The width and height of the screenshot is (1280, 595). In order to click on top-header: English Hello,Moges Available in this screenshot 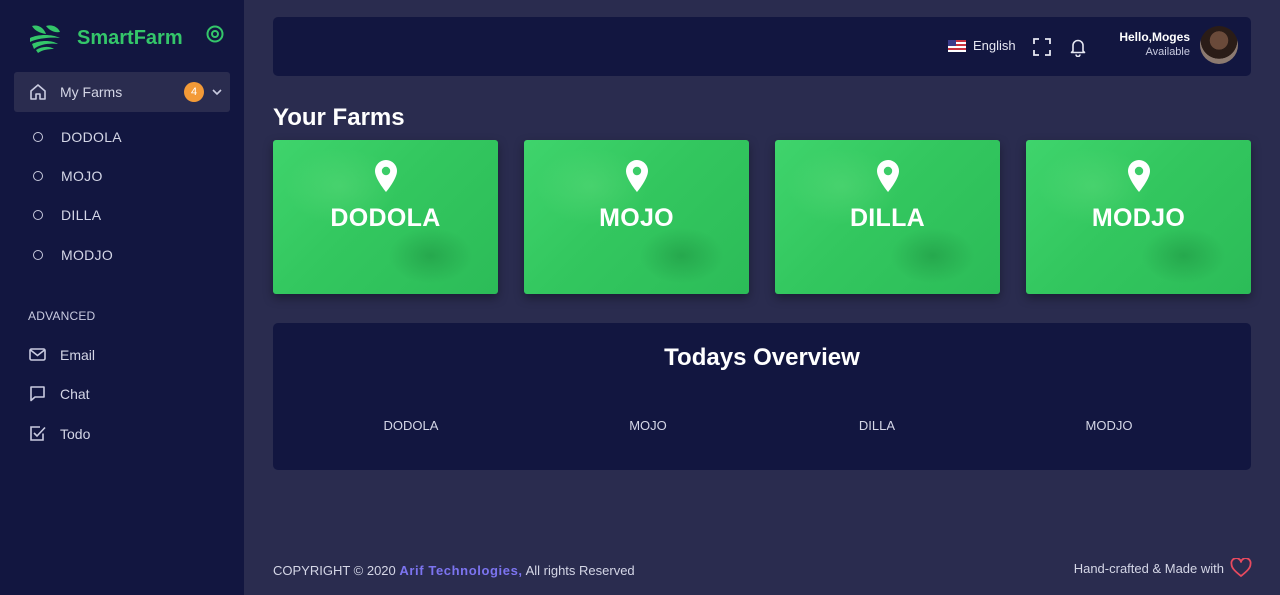, I will do `click(762, 46)`.